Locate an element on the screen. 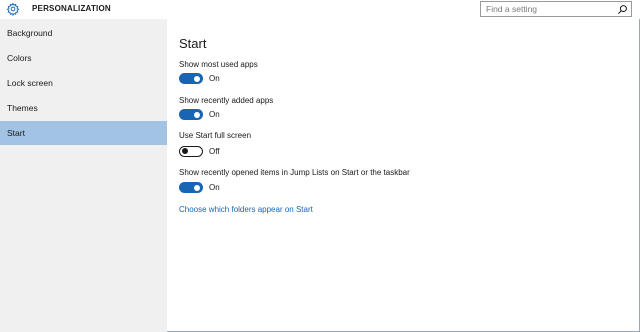  setting-label-most-used-apps: Show most used apps is located at coordinates (218, 64).